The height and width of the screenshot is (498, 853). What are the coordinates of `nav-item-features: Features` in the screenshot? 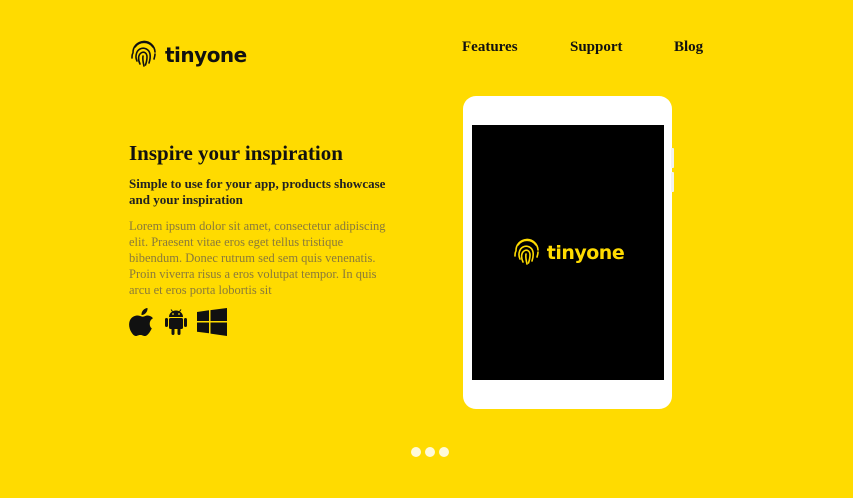 It's located at (490, 47).